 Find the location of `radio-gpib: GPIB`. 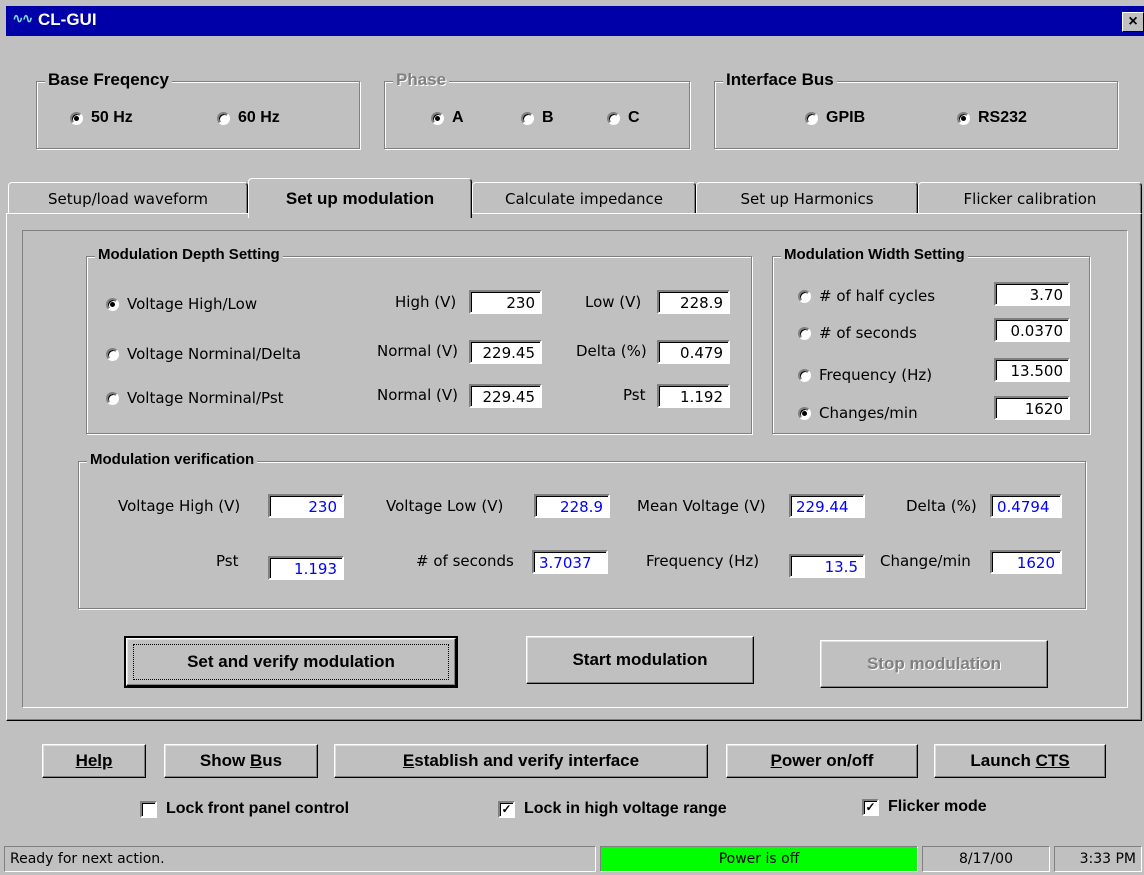

radio-gpib: GPIB is located at coordinates (835, 118).